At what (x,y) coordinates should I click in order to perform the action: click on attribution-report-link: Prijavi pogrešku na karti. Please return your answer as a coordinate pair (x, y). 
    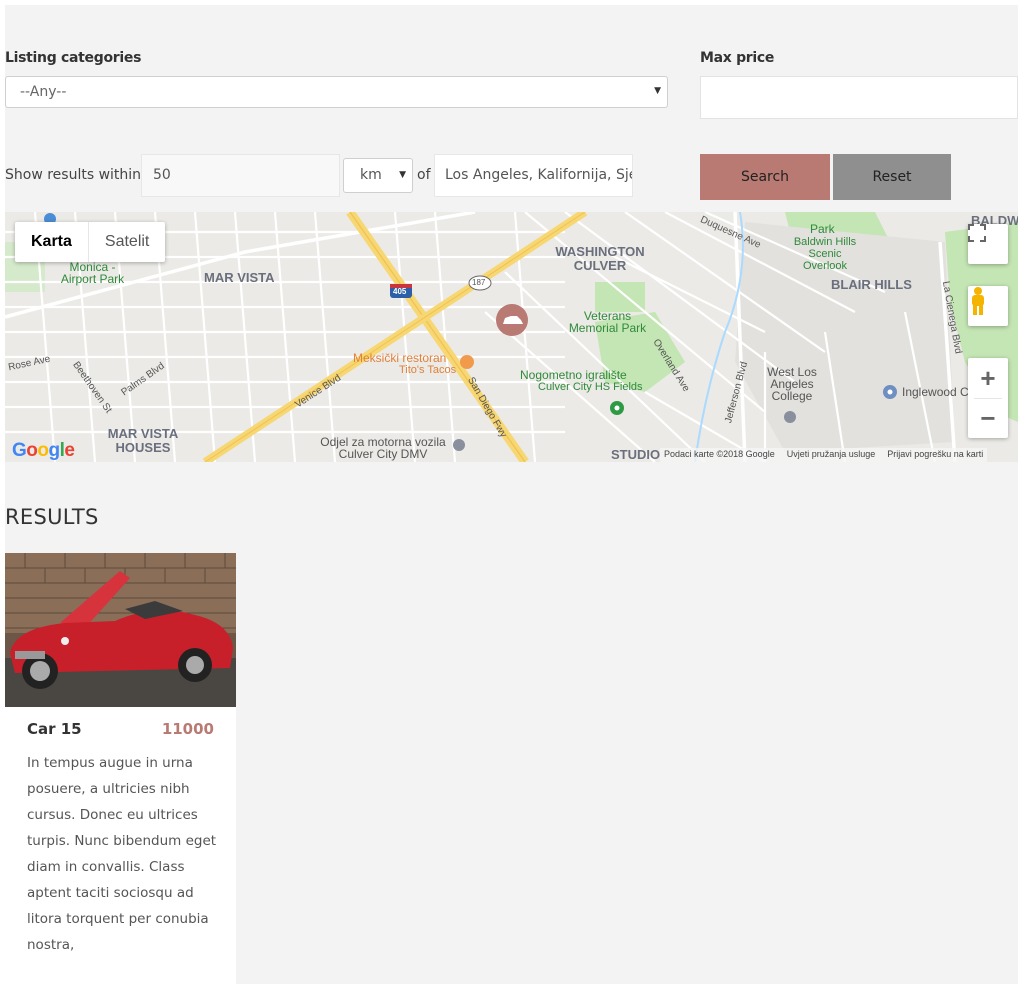
    Looking at the image, I should click on (935, 455).